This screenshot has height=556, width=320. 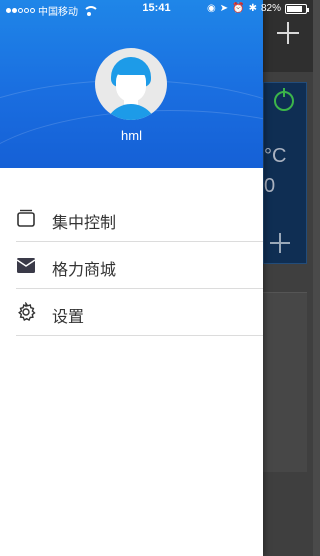 I want to click on background-panel, so click(x=285, y=382).